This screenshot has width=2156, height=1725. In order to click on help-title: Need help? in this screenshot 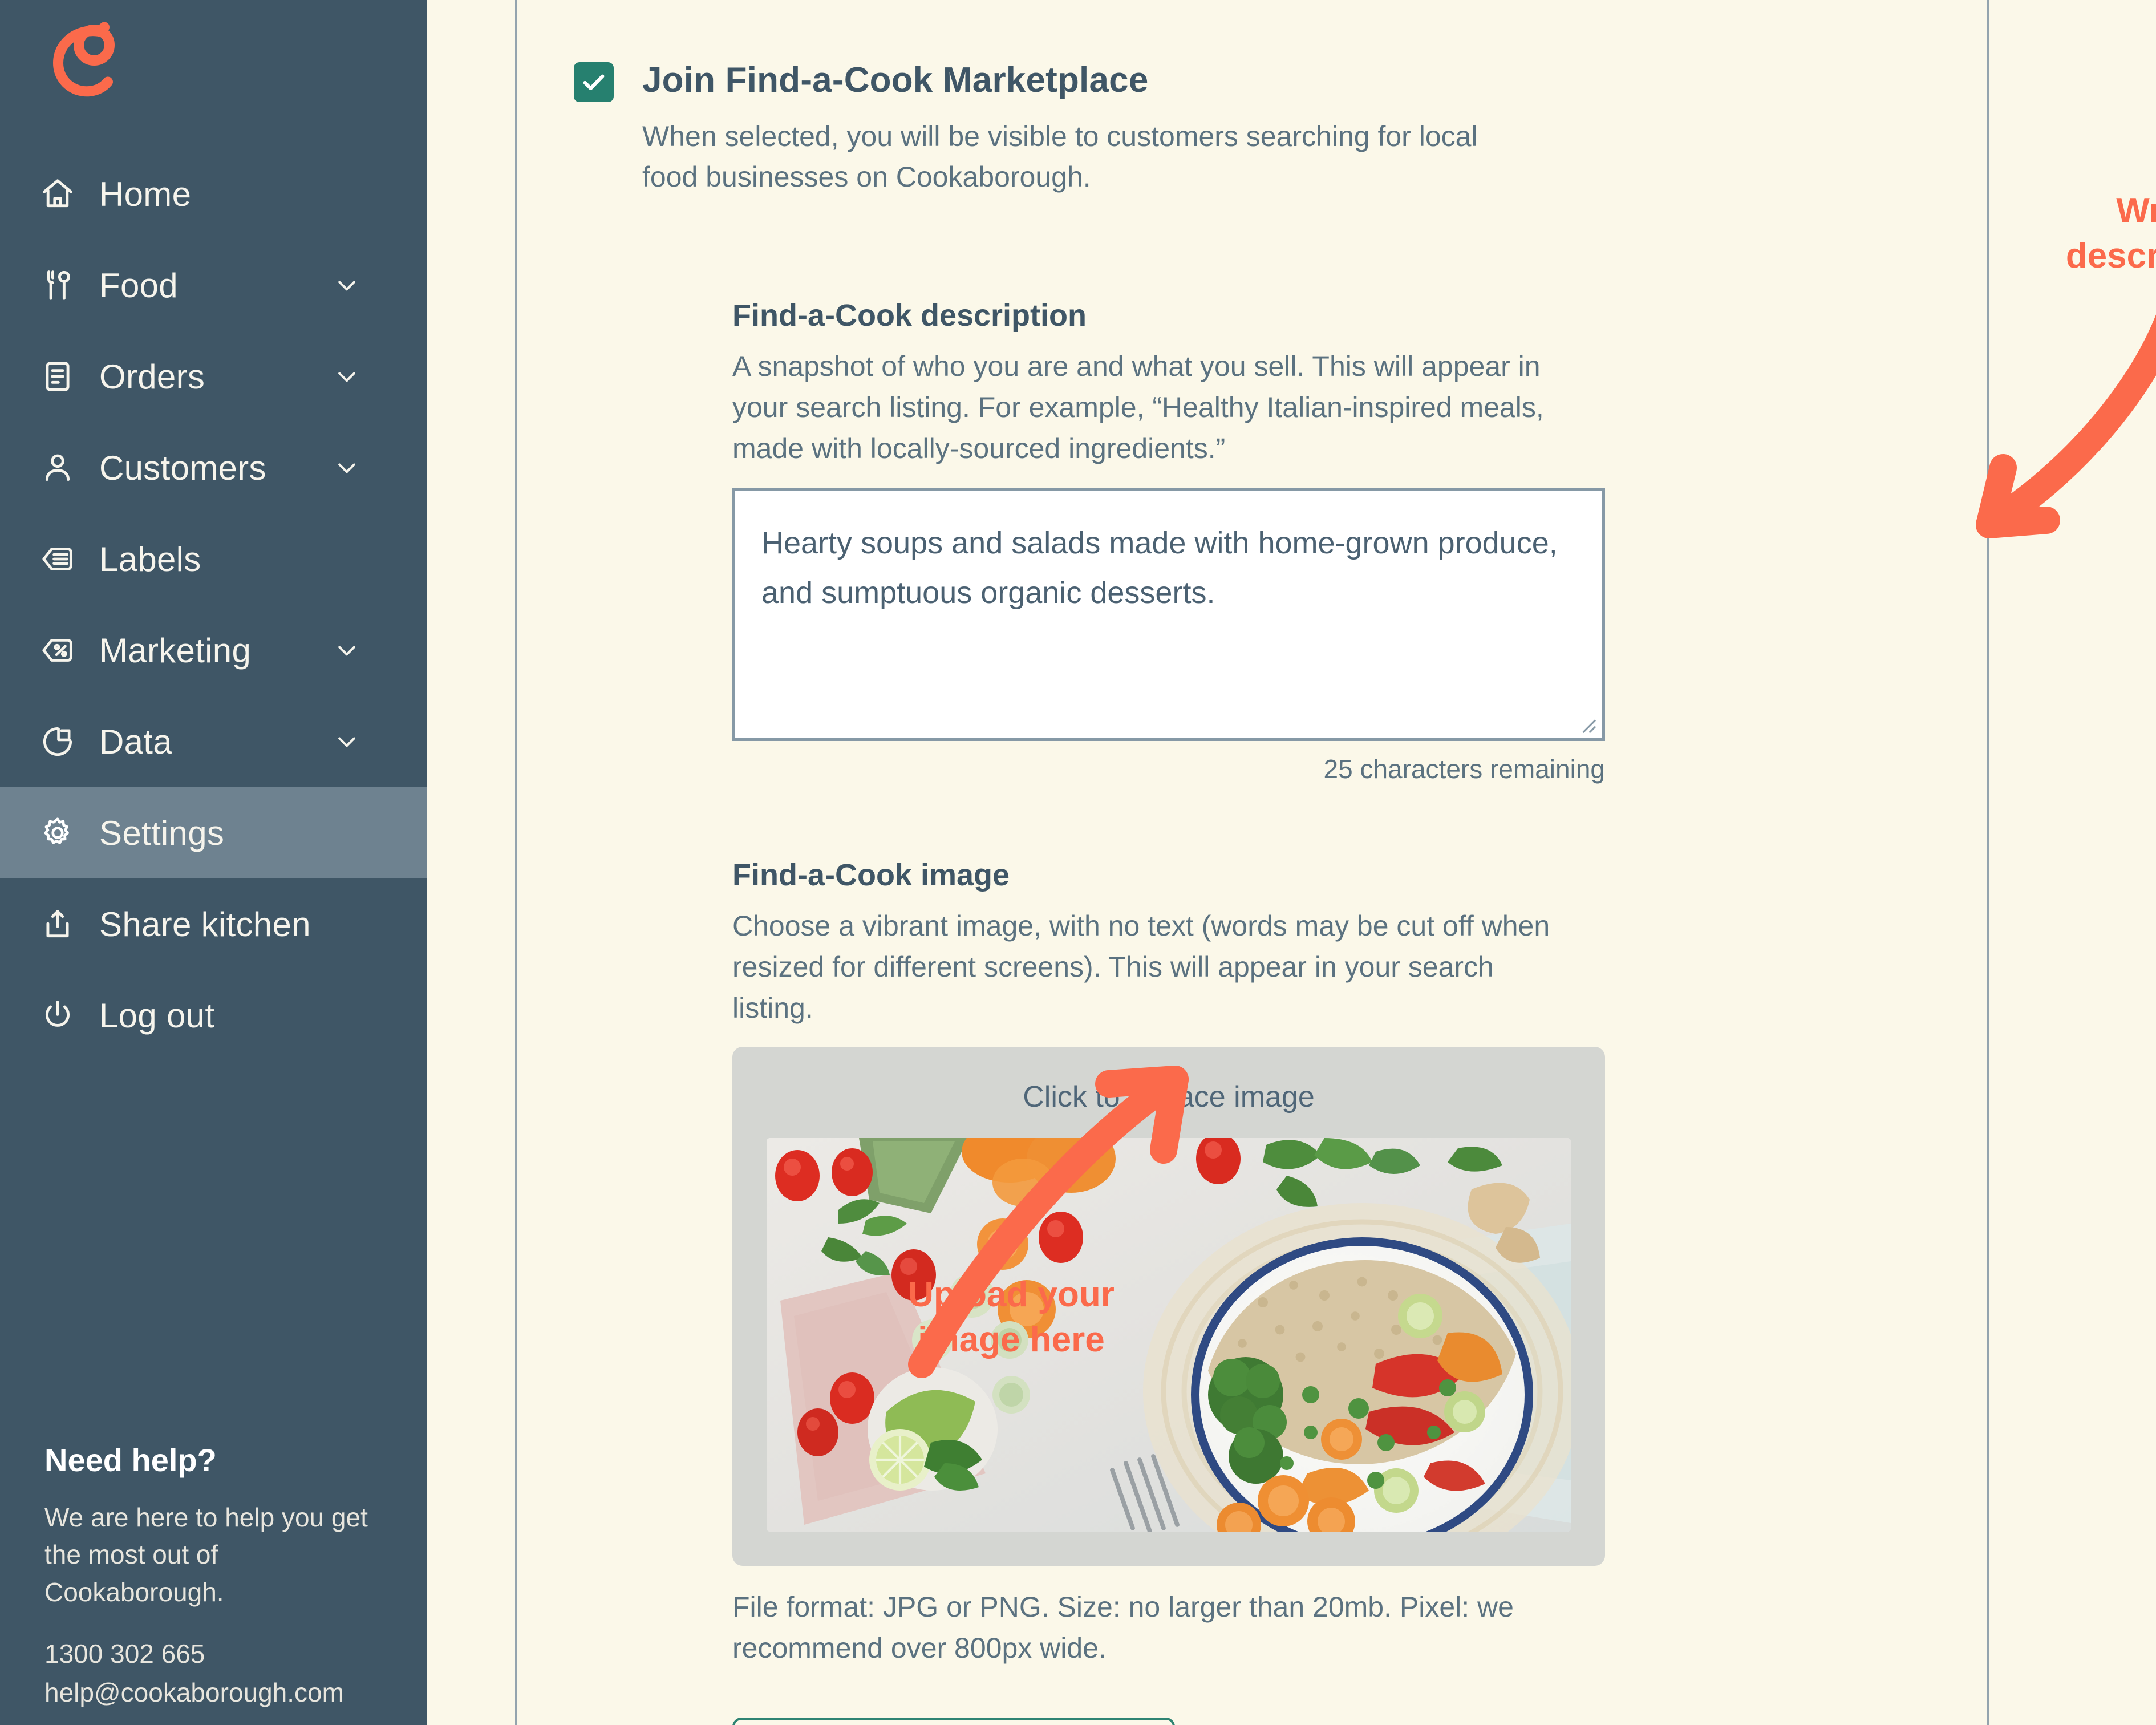, I will do `click(130, 1460)`.